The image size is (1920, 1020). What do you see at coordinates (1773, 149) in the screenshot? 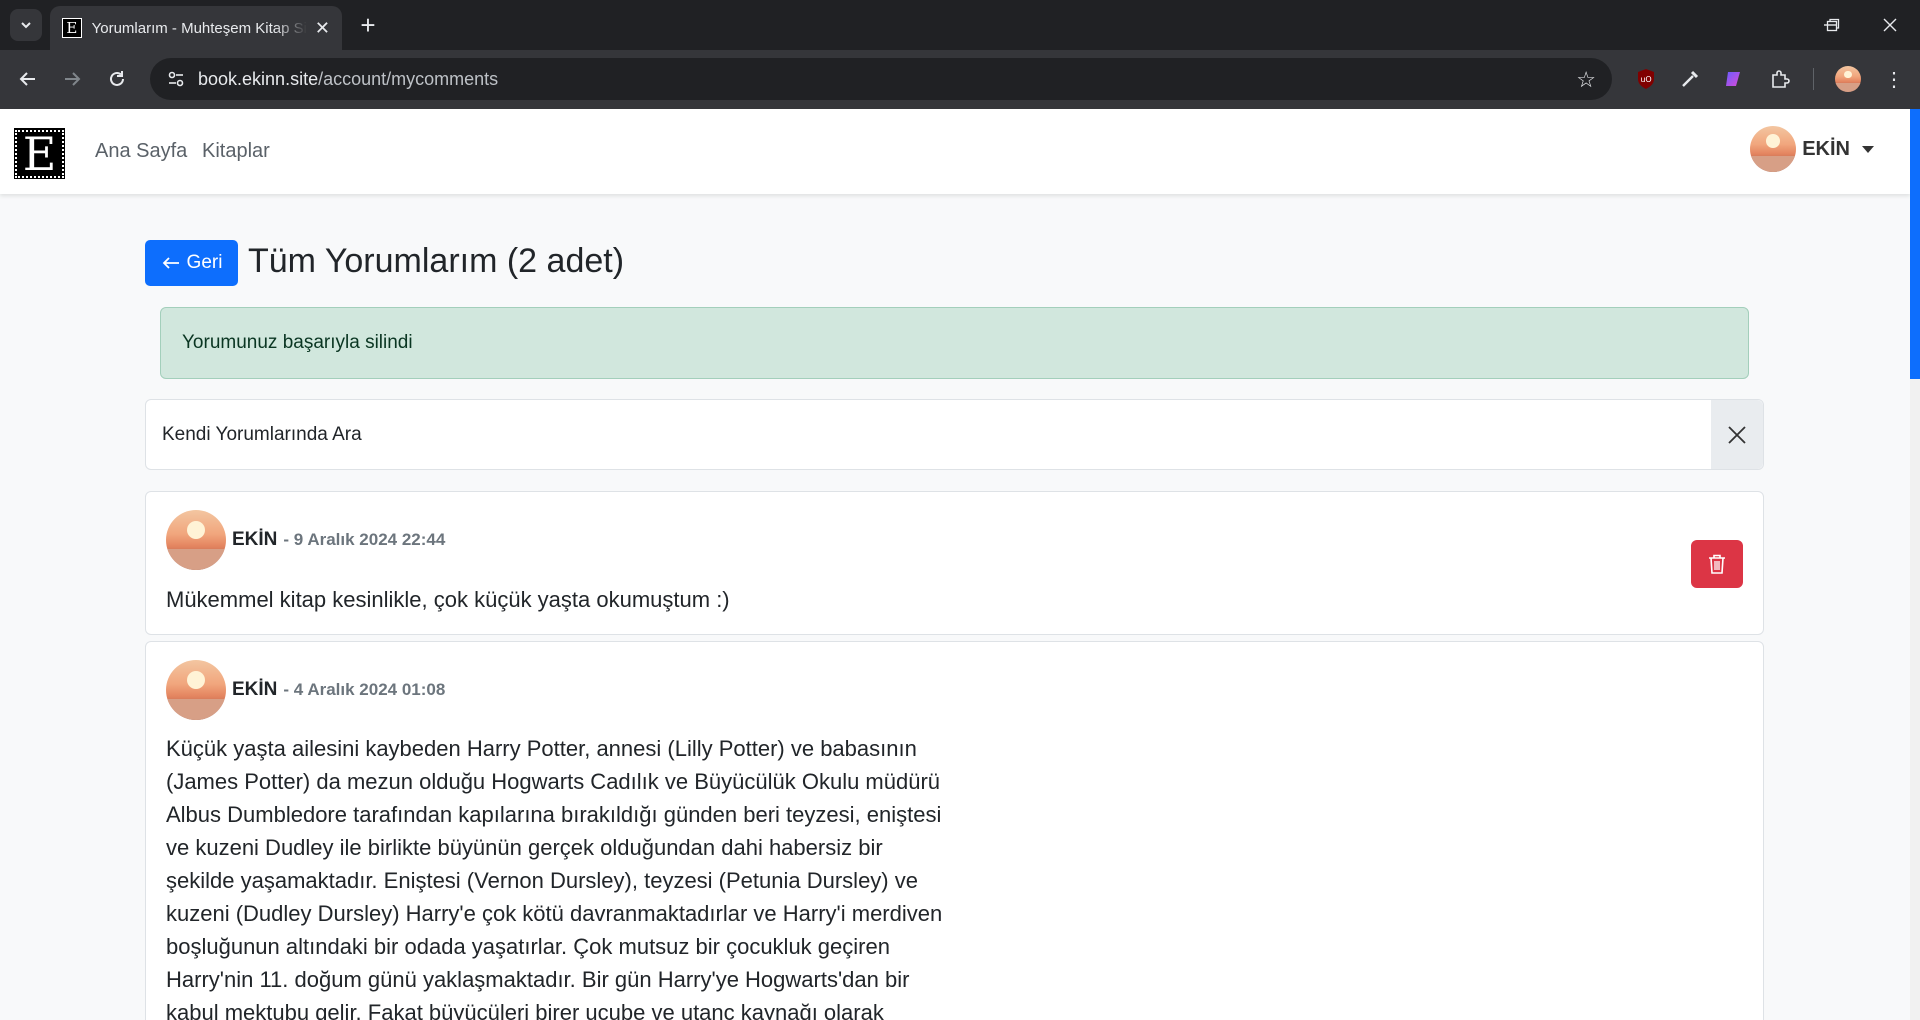
I see `user-avatar` at bounding box center [1773, 149].